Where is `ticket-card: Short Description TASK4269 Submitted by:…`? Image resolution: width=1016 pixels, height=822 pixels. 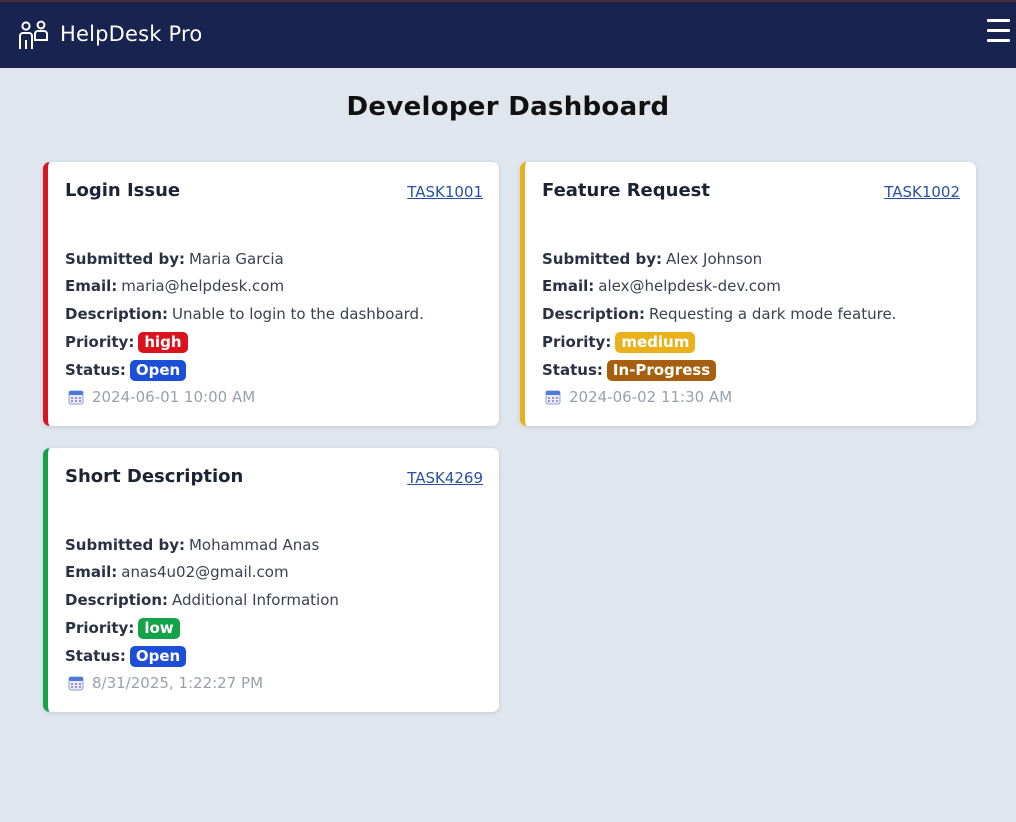
ticket-card: Short Description TASK4269 Submitted by:… is located at coordinates (271, 580).